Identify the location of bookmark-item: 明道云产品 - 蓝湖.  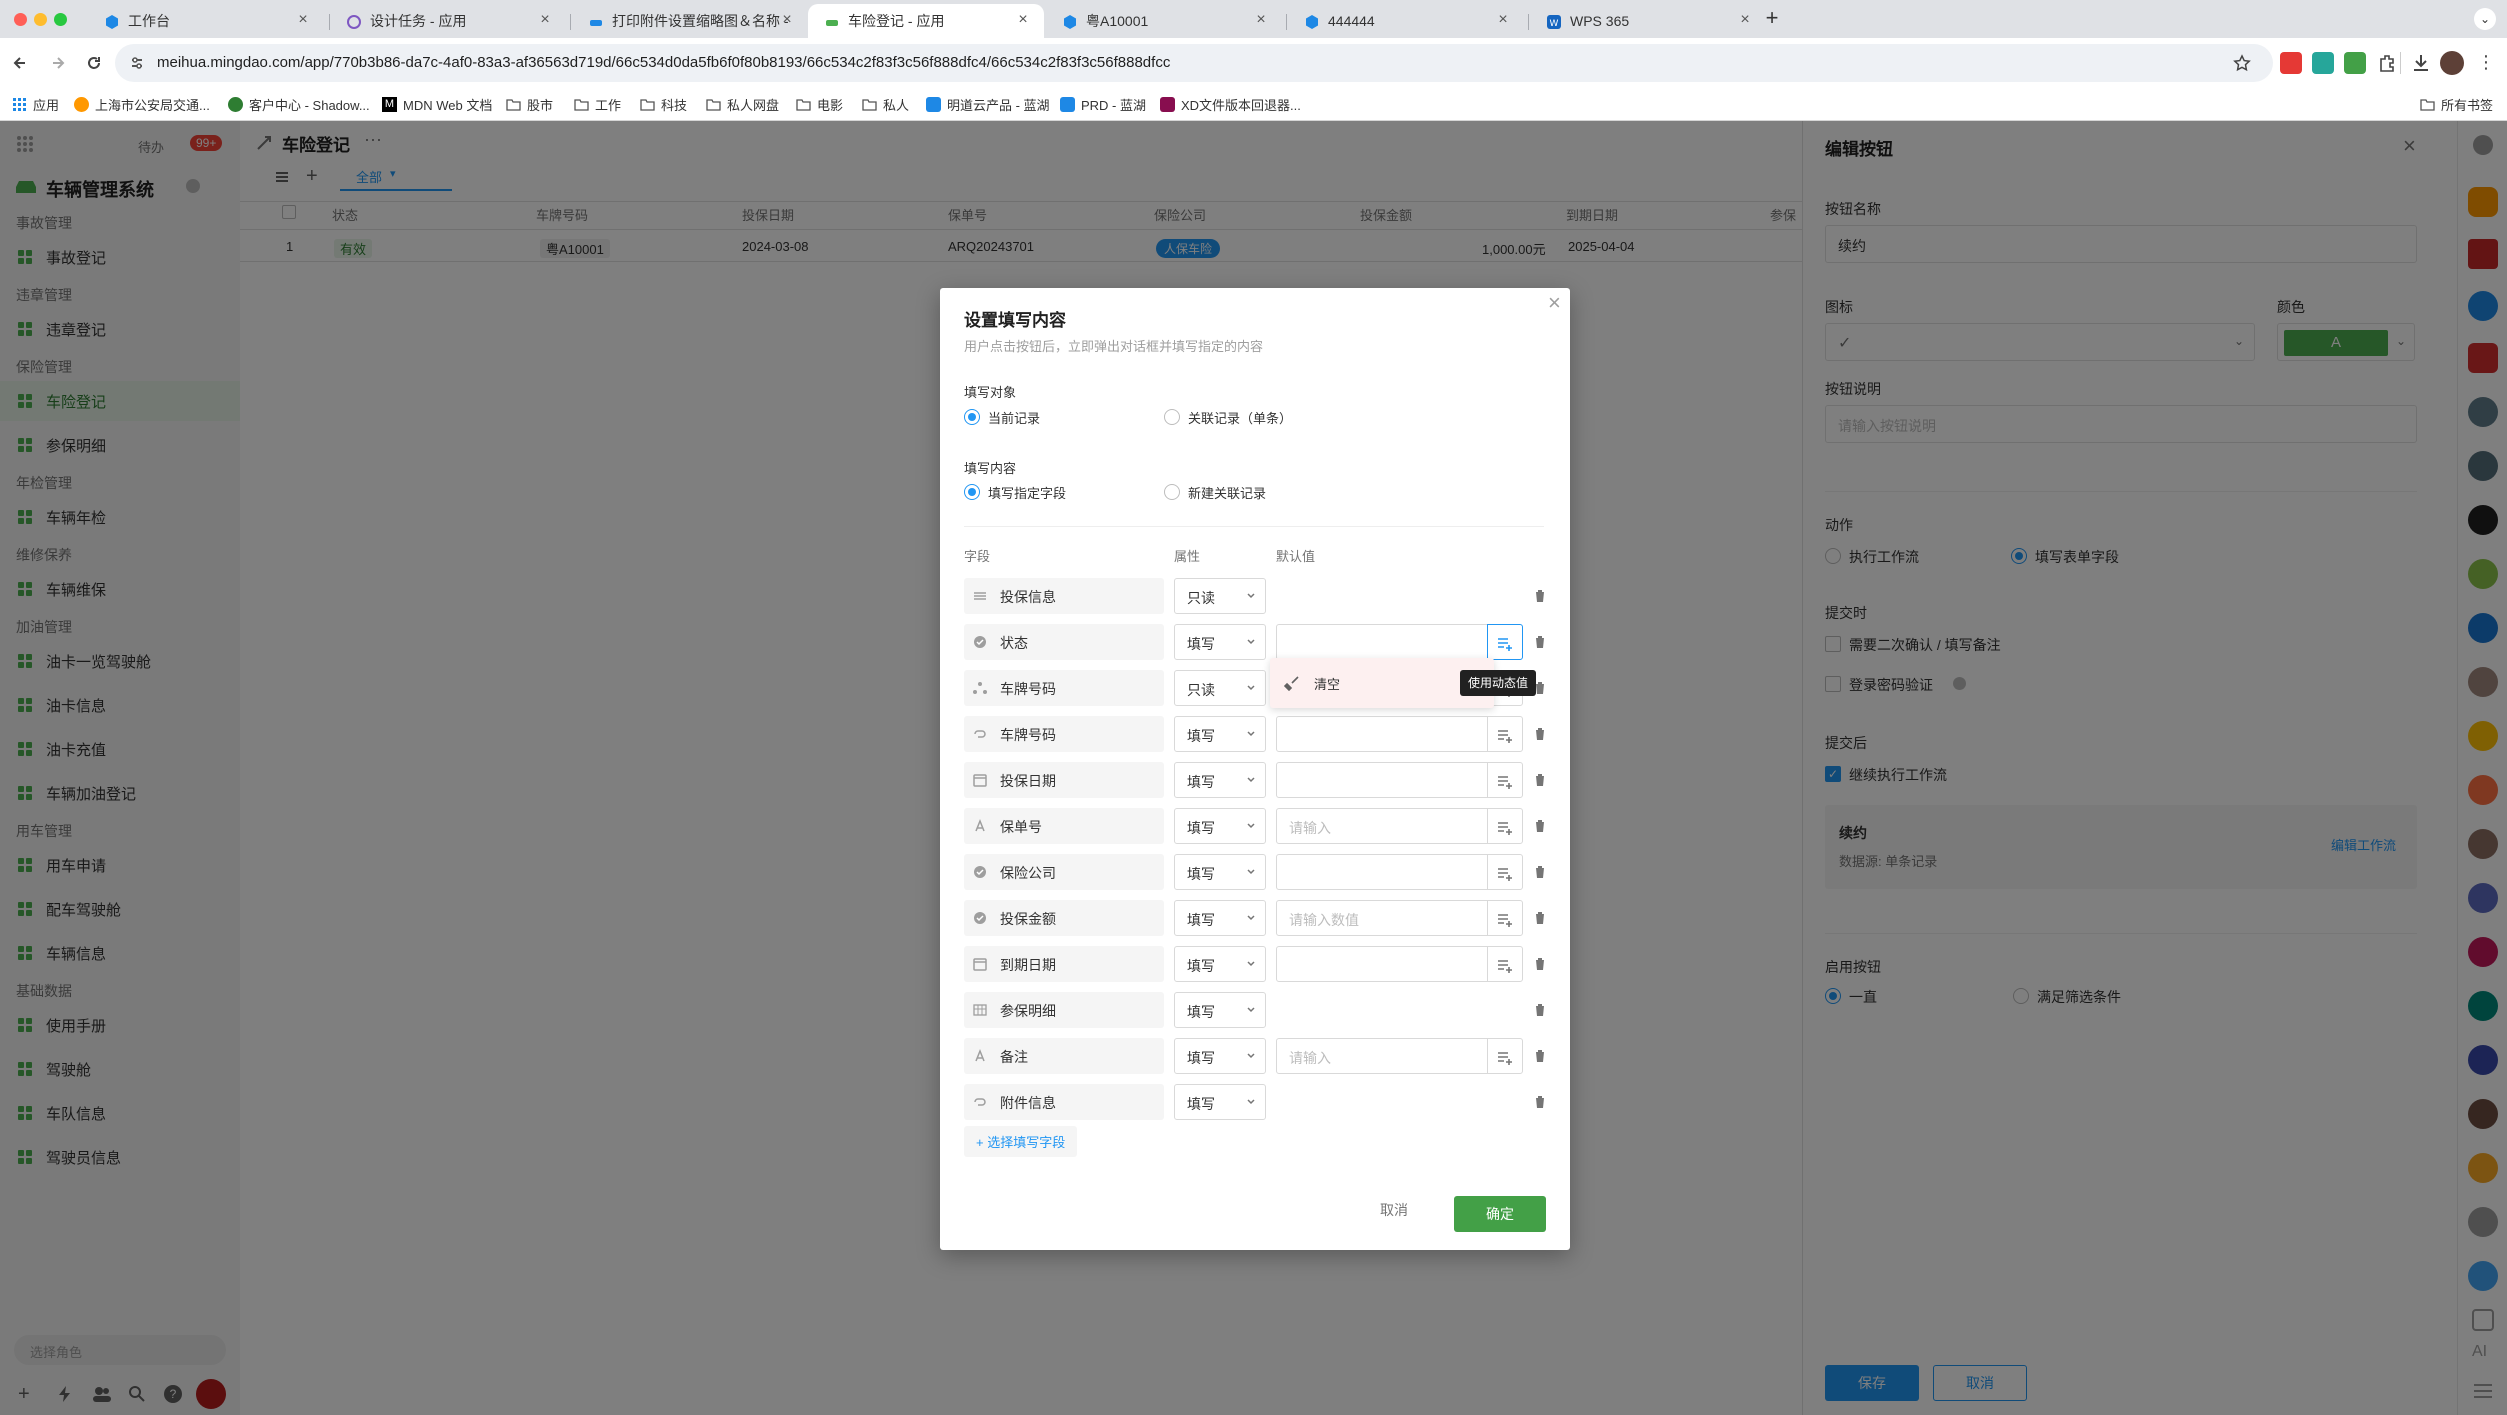
(988, 104).